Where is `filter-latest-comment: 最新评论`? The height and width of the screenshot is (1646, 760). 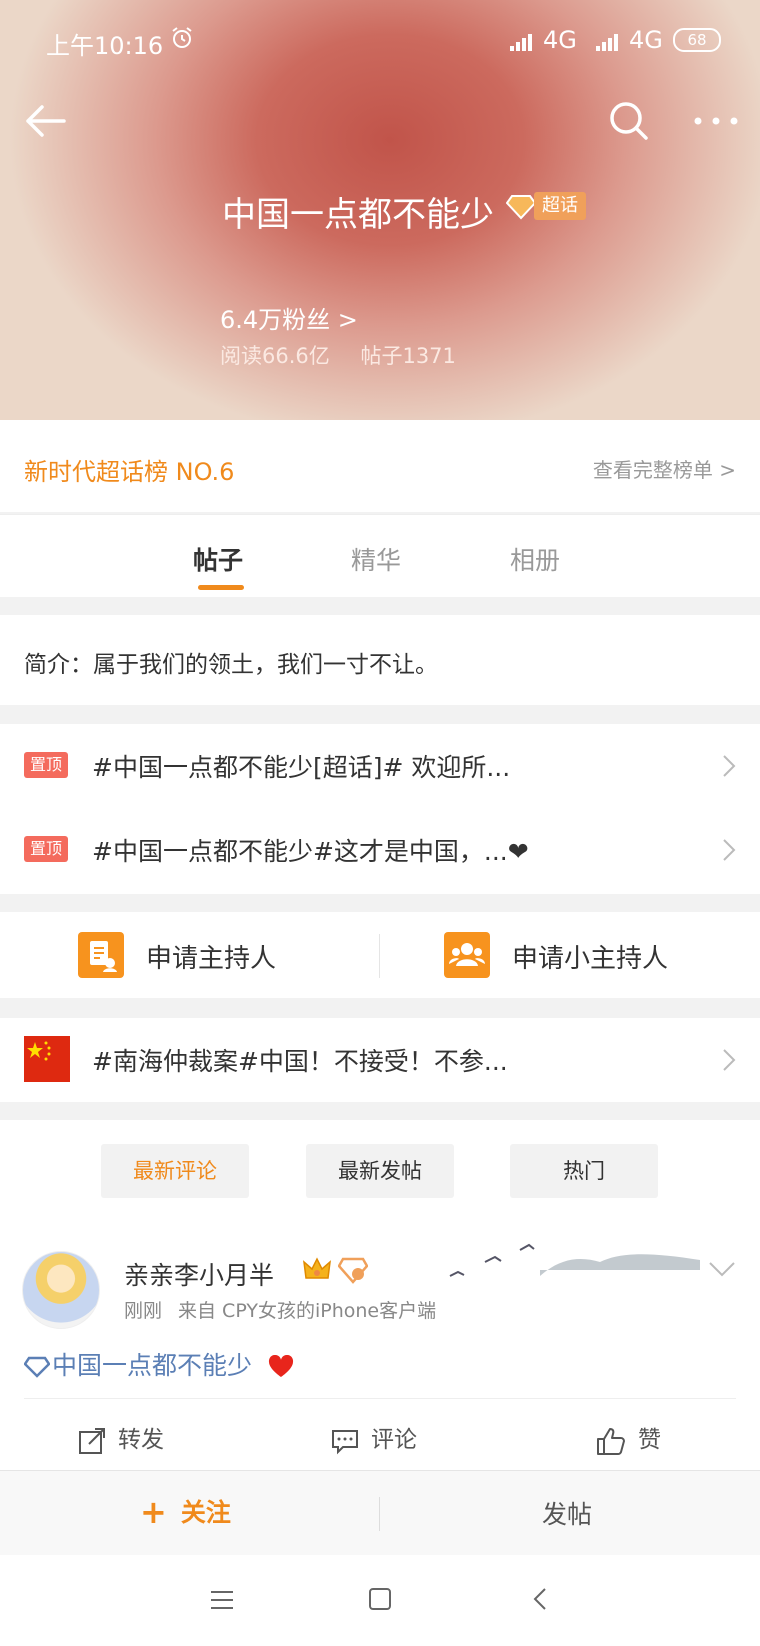
filter-latest-comment: 最新评论 is located at coordinates (175, 1171).